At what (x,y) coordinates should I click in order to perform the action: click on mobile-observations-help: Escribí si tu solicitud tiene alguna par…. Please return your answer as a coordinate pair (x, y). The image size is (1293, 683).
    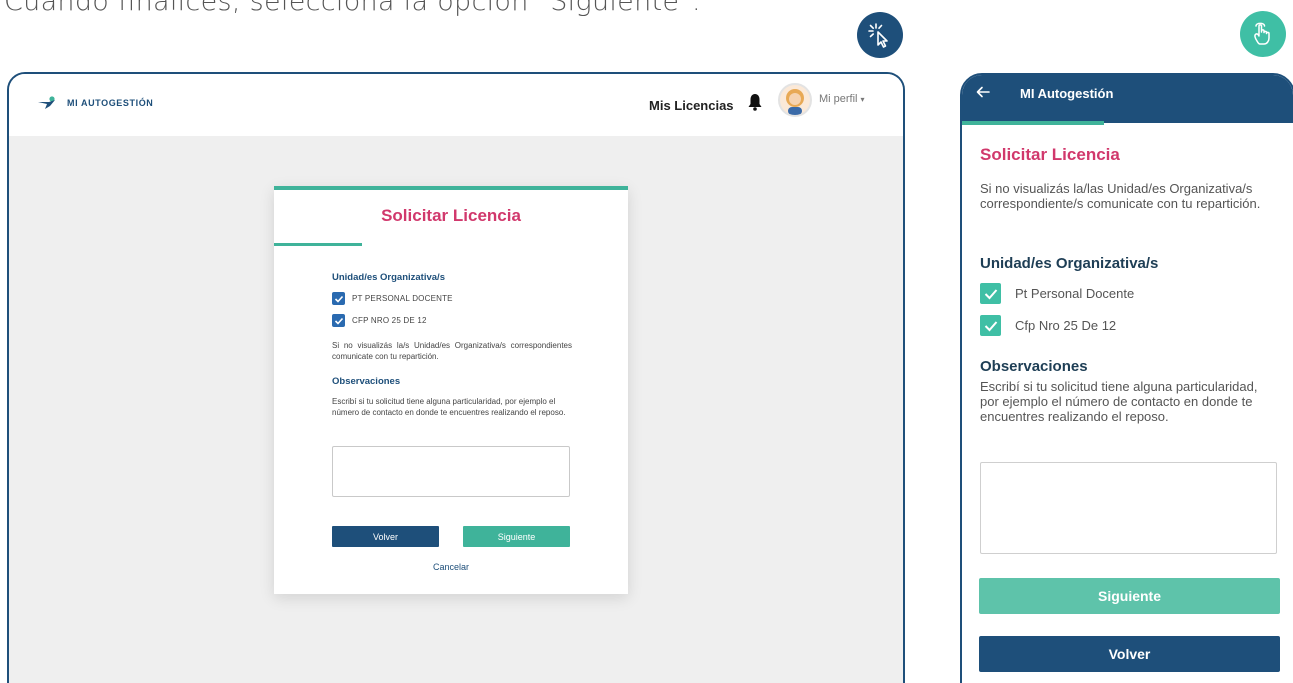
    Looking at the image, I should click on (1119, 401).